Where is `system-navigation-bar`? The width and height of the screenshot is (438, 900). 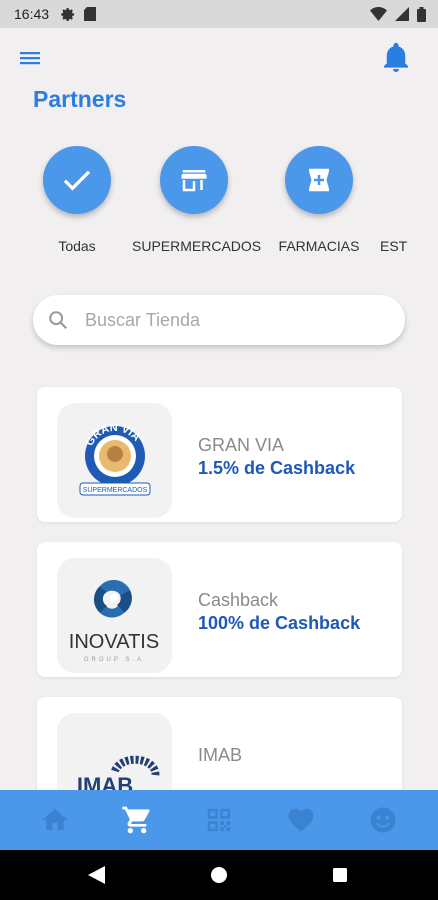 system-navigation-bar is located at coordinates (219, 875).